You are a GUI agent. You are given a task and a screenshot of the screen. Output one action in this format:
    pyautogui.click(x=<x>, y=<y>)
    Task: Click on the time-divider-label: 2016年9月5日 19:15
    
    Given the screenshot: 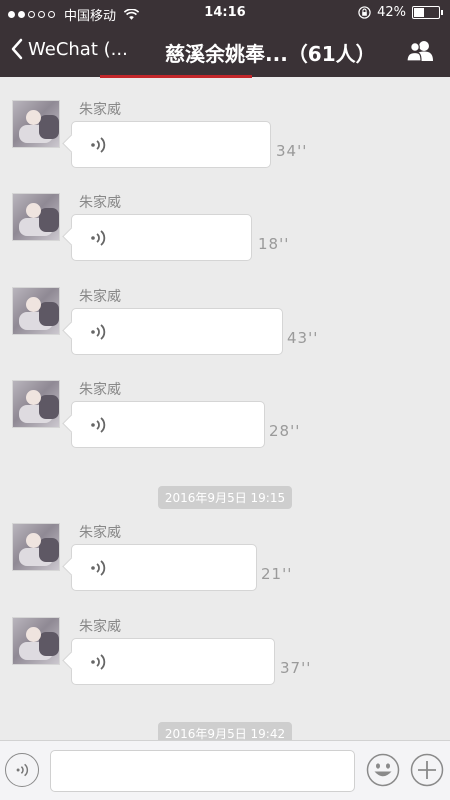 What is the action you would take?
    pyautogui.click(x=225, y=497)
    